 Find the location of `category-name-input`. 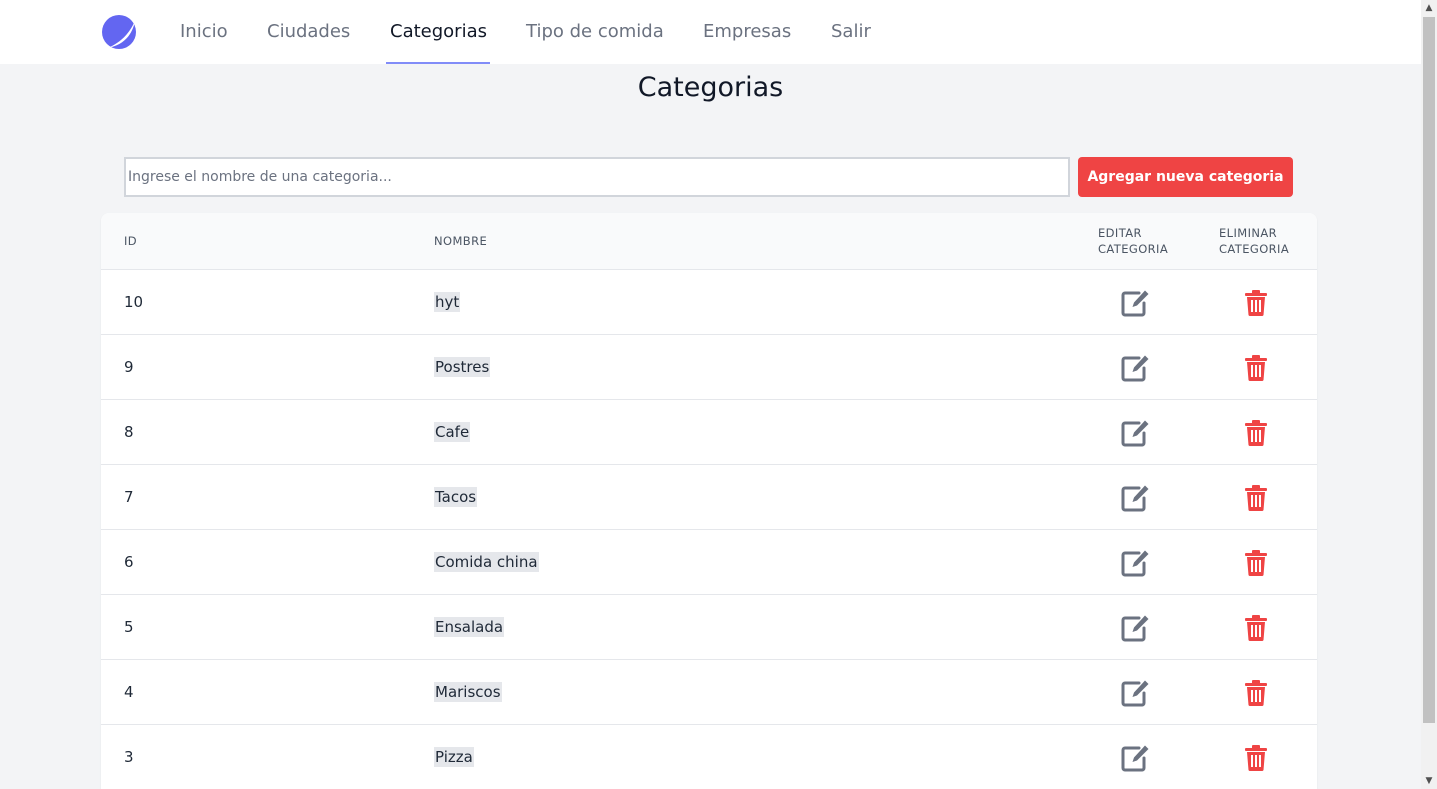

category-name-input is located at coordinates (597, 177).